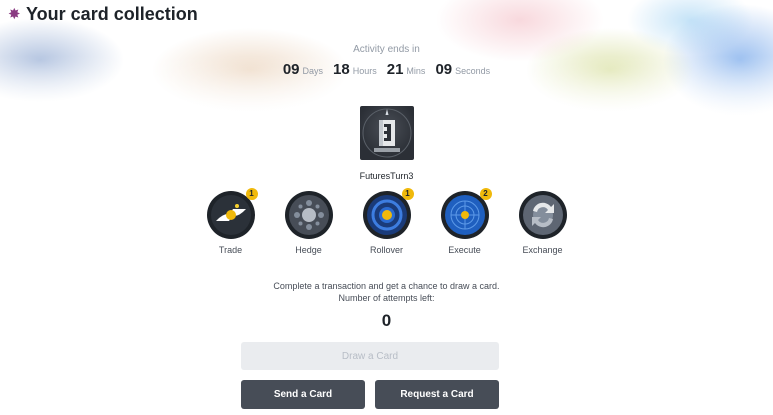 This screenshot has height=415, width=773. Describe the element at coordinates (303, 394) in the screenshot. I see `send-card-button: Send a Card` at that location.